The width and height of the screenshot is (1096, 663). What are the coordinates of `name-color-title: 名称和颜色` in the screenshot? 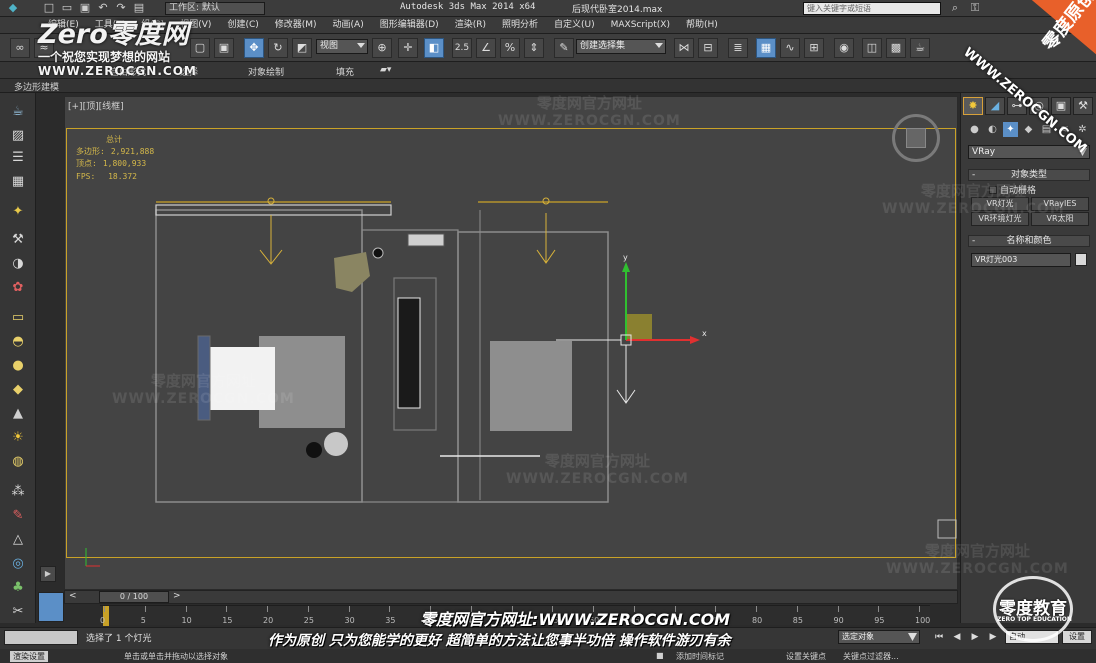 It's located at (1029, 241).